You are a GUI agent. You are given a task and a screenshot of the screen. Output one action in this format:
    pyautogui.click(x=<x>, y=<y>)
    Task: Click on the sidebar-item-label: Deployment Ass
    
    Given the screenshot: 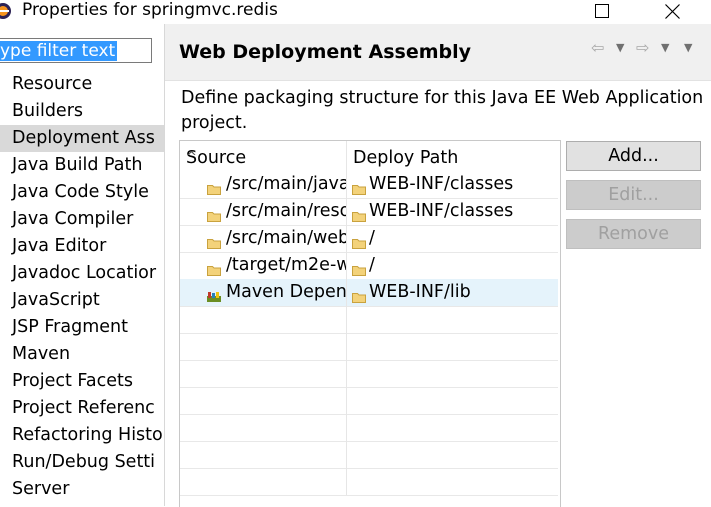 What is the action you would take?
    pyautogui.click(x=83, y=138)
    